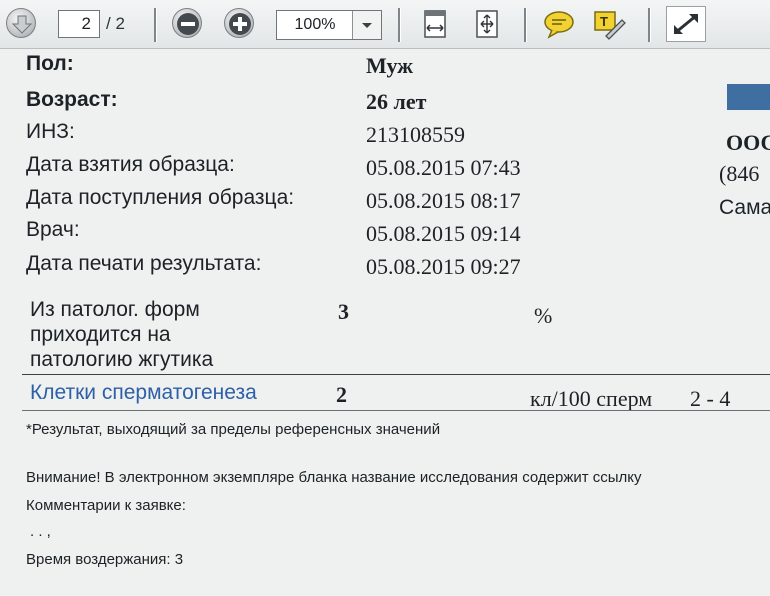 This screenshot has height=596, width=770. Describe the element at coordinates (160, 197) in the screenshot. I see `sample-received-label: Дата поступления образца:` at that location.